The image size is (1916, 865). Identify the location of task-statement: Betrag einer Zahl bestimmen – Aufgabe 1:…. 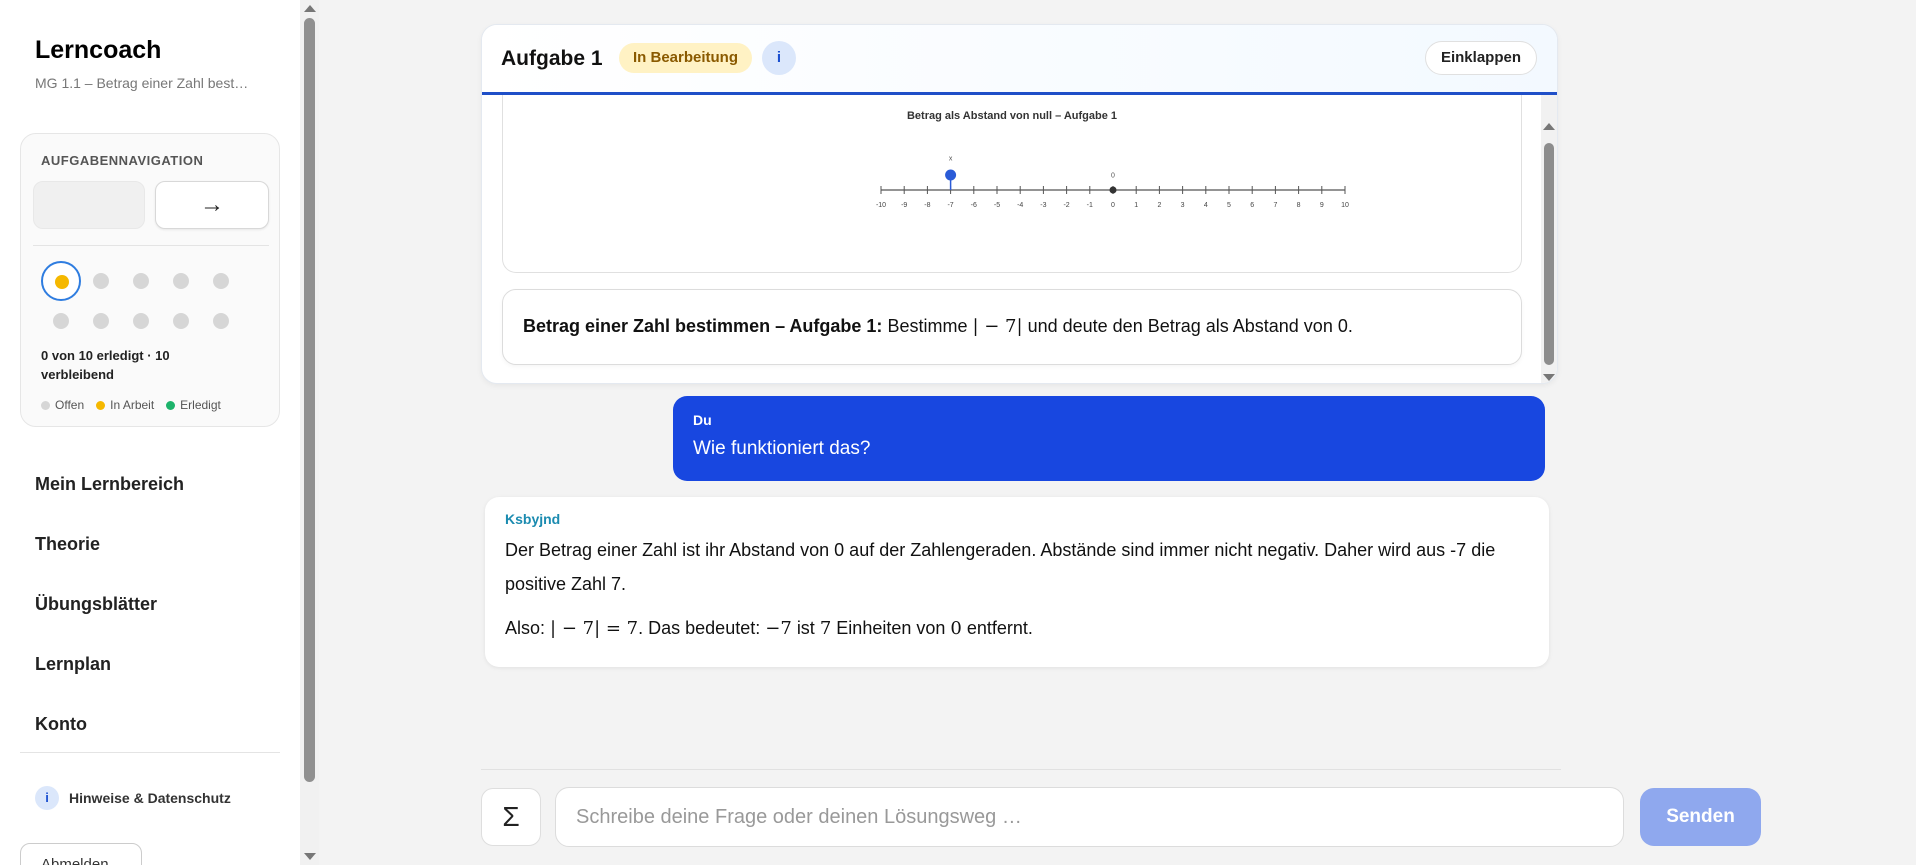
(1012, 327).